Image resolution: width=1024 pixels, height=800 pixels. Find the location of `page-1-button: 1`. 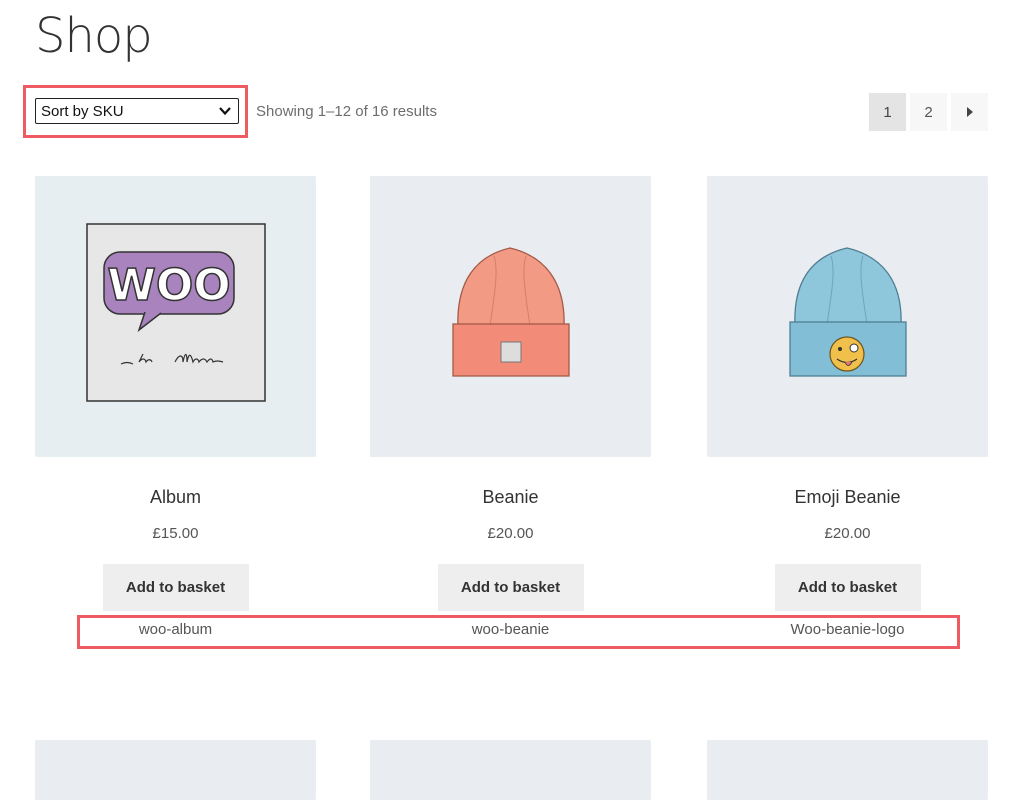

page-1-button: 1 is located at coordinates (887, 112).